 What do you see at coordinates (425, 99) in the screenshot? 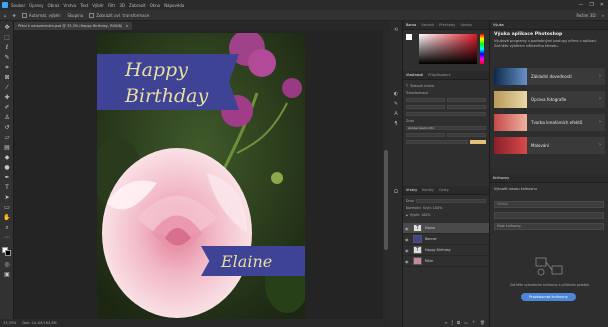
I see `width-field` at bounding box center [425, 99].